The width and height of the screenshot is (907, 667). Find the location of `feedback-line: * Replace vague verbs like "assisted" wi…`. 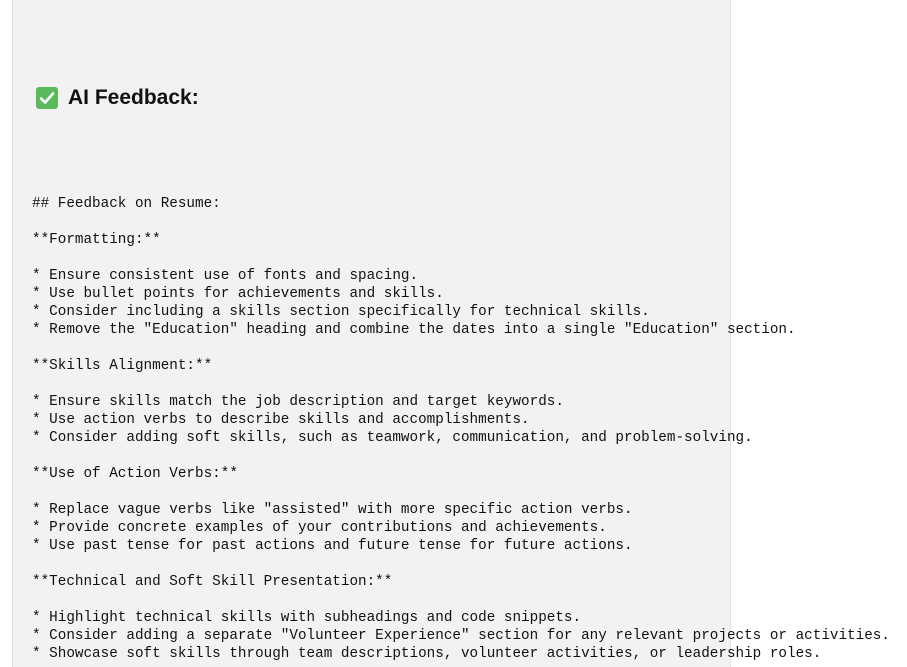

feedback-line: * Replace vague verbs like "assisted" wi… is located at coordinates (332, 510).